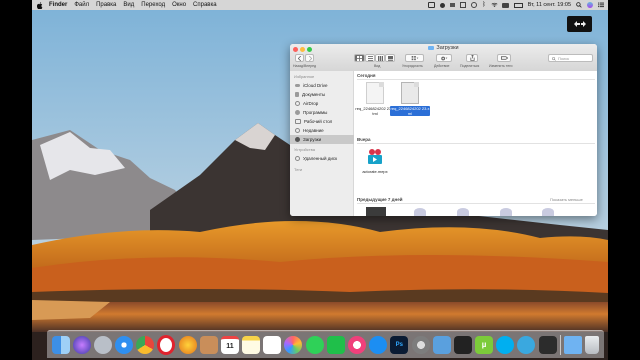 The width and height of the screenshot is (640, 360). I want to click on telegram-dock-icon, so click(526, 344).